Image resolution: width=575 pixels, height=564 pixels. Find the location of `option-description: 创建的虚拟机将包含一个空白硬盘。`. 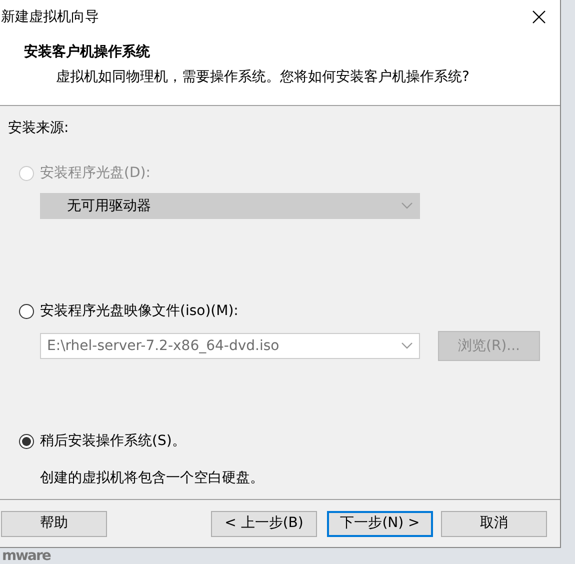

option-description: 创建的虚拟机将包含一个空白硬盘。 is located at coordinates (152, 478).